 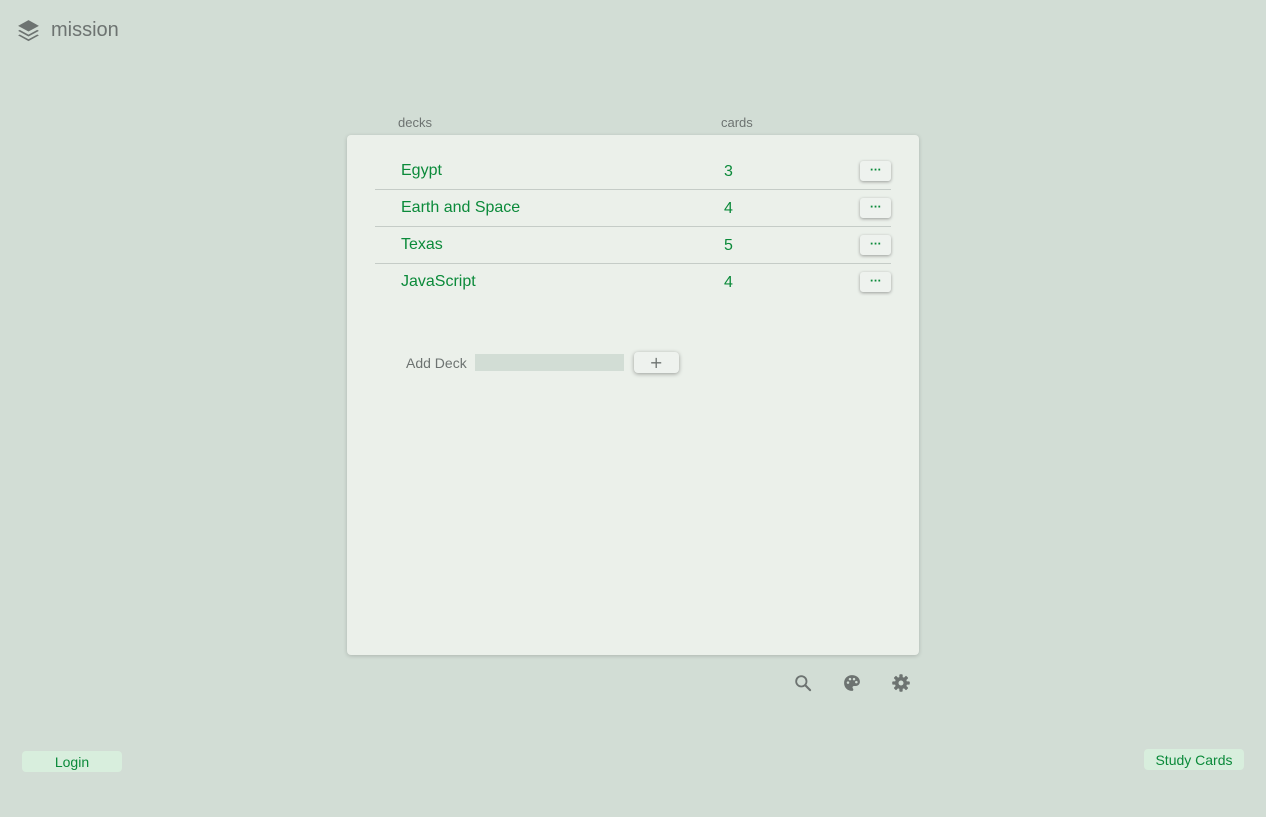 What do you see at coordinates (737, 122) in the screenshot?
I see `cards-column-header: cards` at bounding box center [737, 122].